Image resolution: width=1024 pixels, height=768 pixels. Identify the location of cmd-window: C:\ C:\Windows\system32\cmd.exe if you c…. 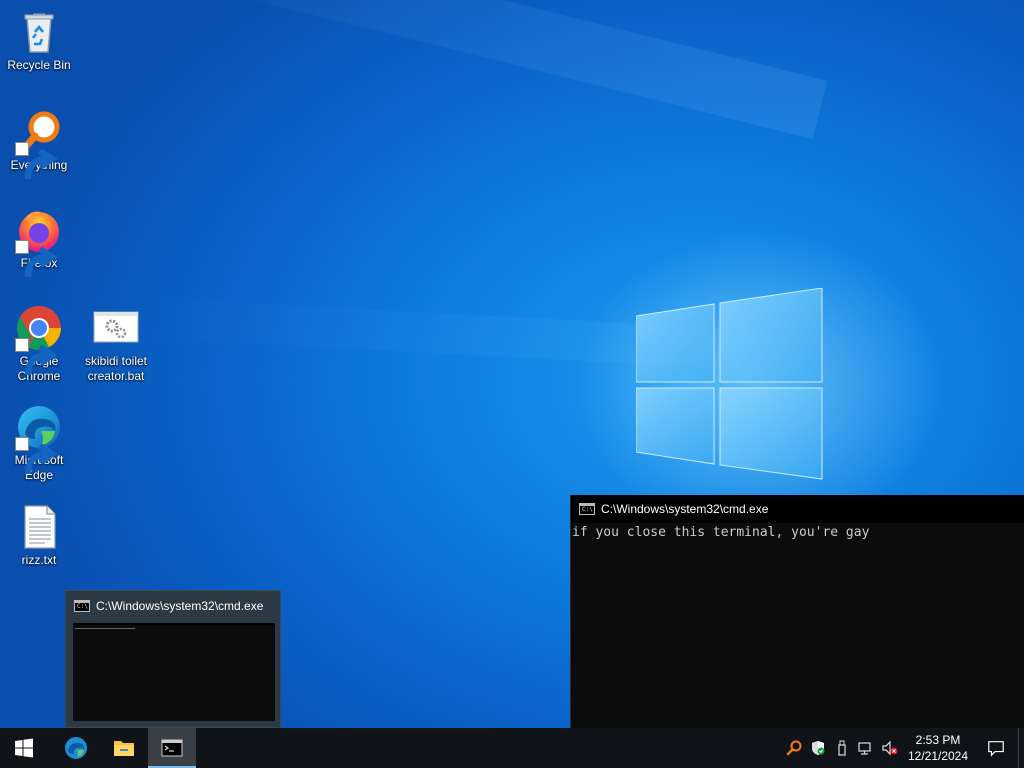
(797, 611).